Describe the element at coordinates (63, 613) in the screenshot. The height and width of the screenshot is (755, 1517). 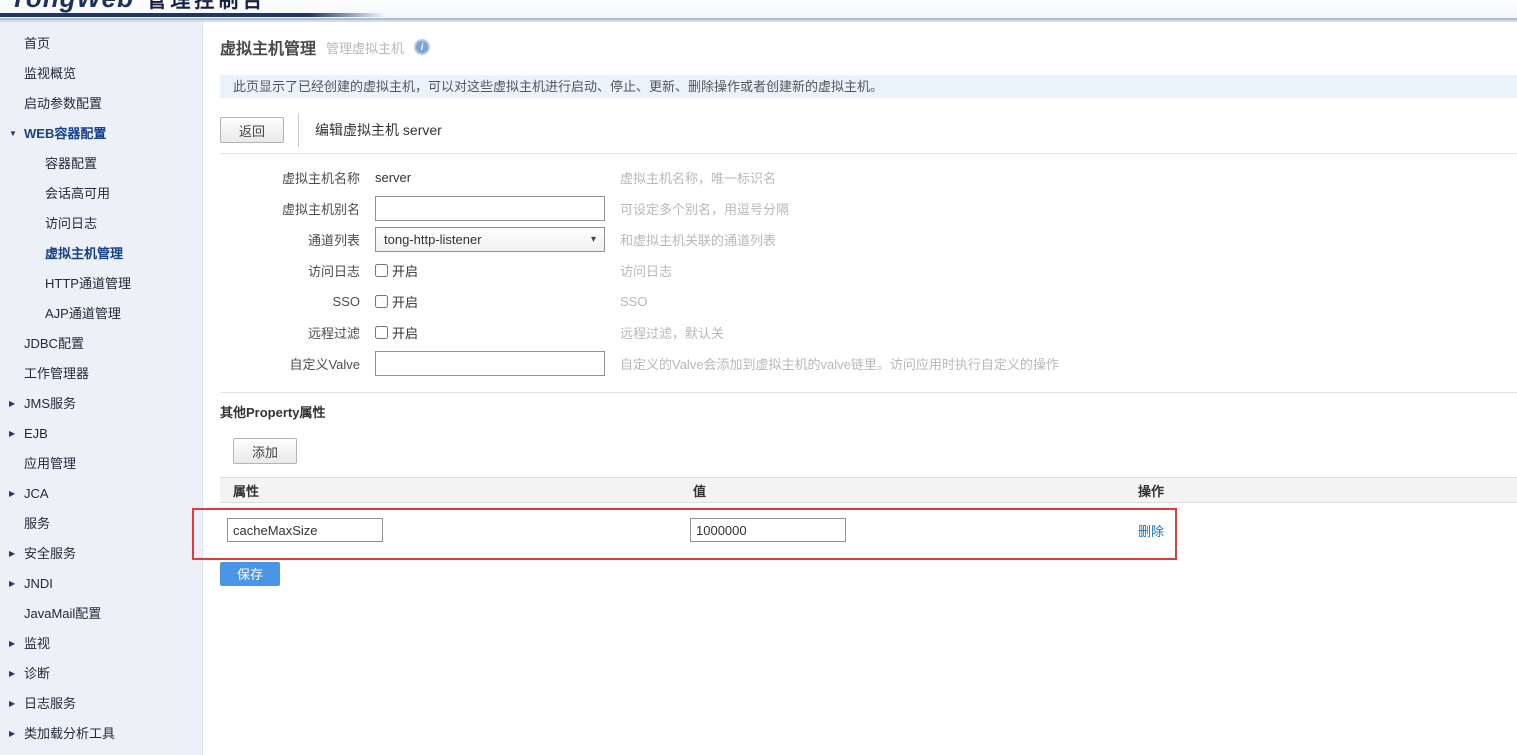
I see `sidebar-item-label: JavaMail配置` at that location.